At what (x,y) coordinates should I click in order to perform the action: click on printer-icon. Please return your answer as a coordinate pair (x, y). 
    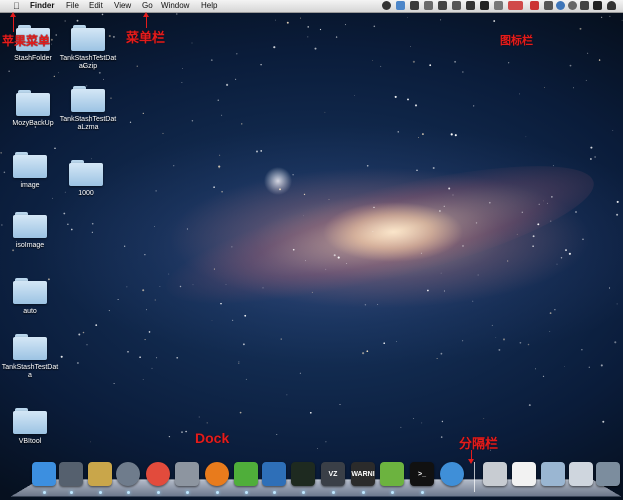
    Looking at the image, I should click on (495, 474).